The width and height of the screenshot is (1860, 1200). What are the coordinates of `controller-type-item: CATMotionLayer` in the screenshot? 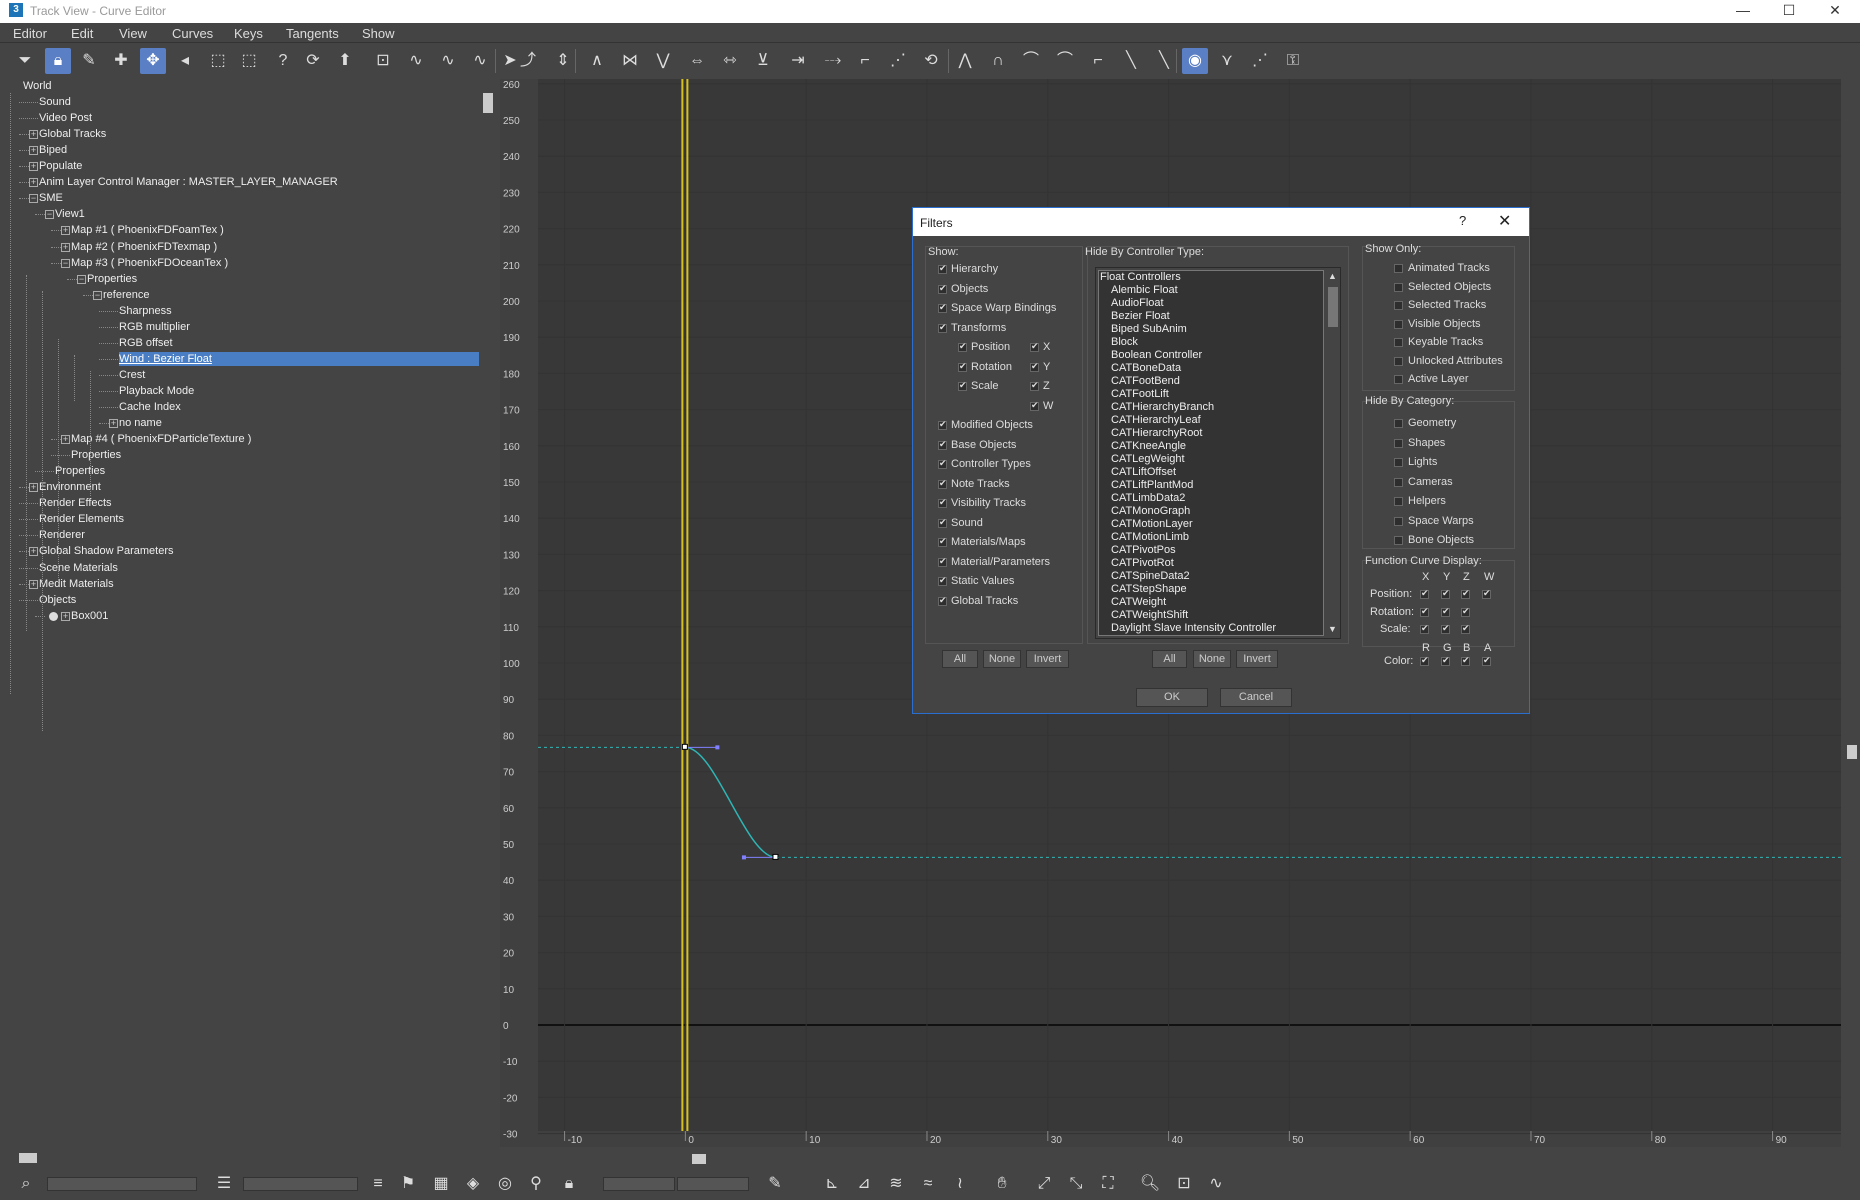 It's located at (1152, 524).